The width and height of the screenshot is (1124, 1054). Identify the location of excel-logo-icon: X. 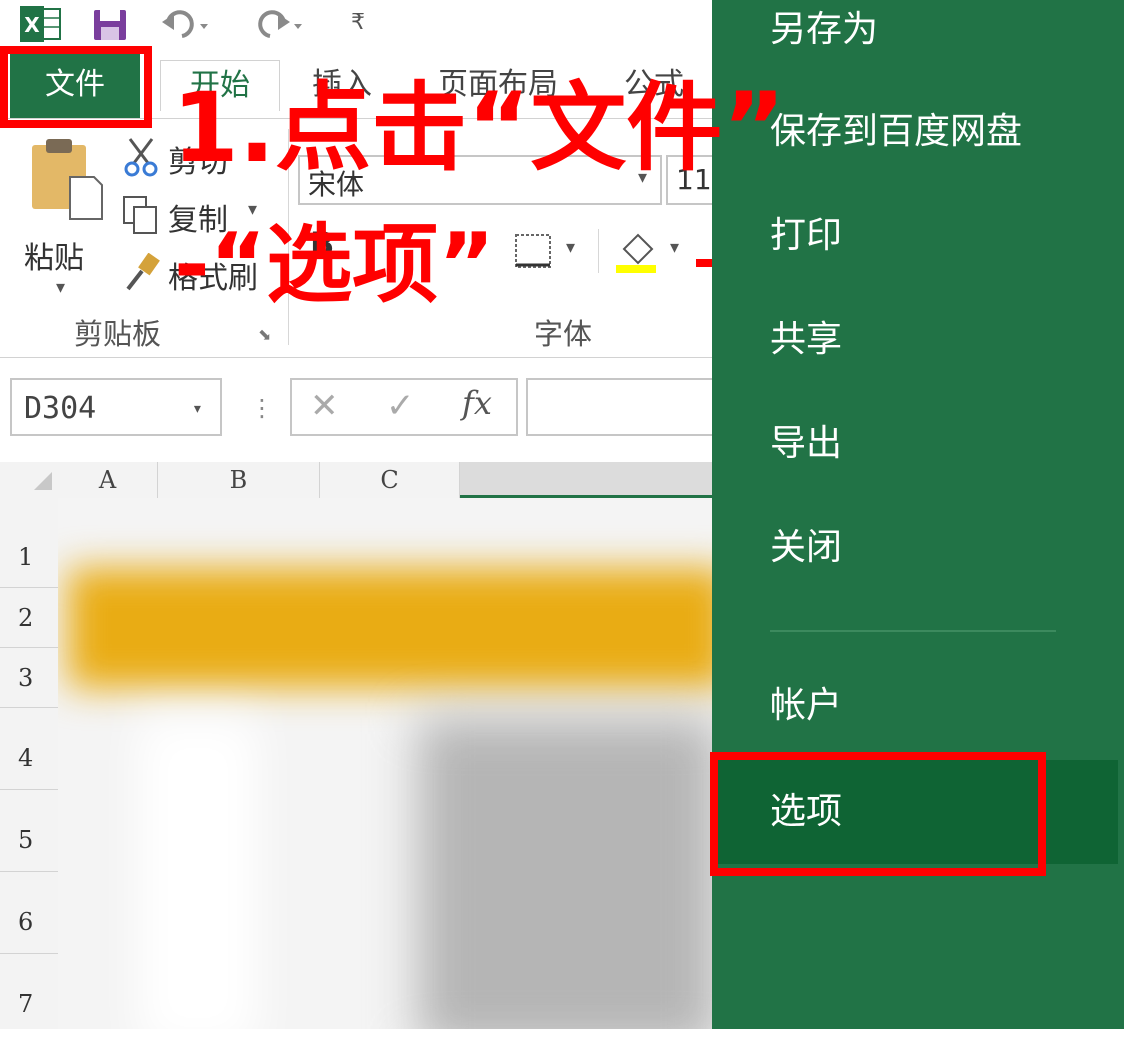
(41, 24).